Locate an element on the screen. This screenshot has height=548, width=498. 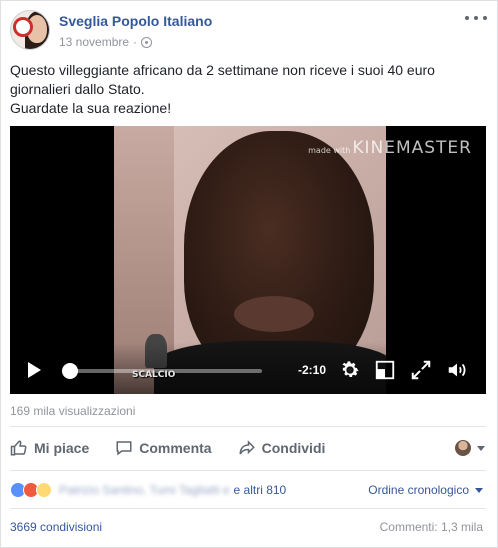
action-bar: Mi piace Commenta Condividi is located at coordinates (248, 448).